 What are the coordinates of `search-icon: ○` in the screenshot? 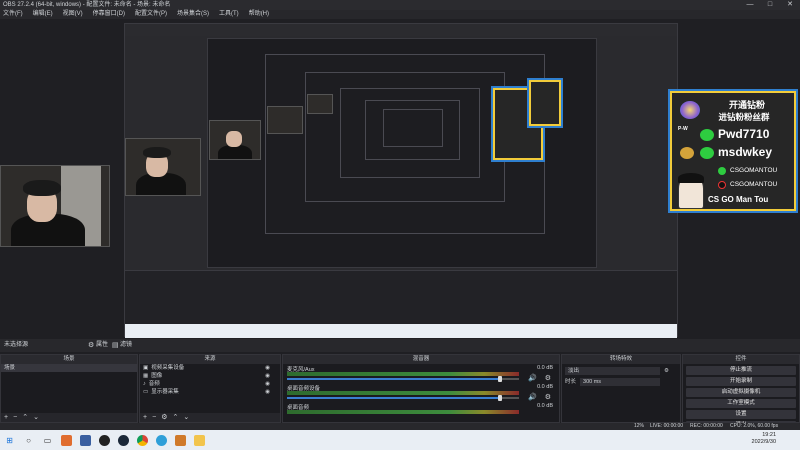 It's located at (28, 440).